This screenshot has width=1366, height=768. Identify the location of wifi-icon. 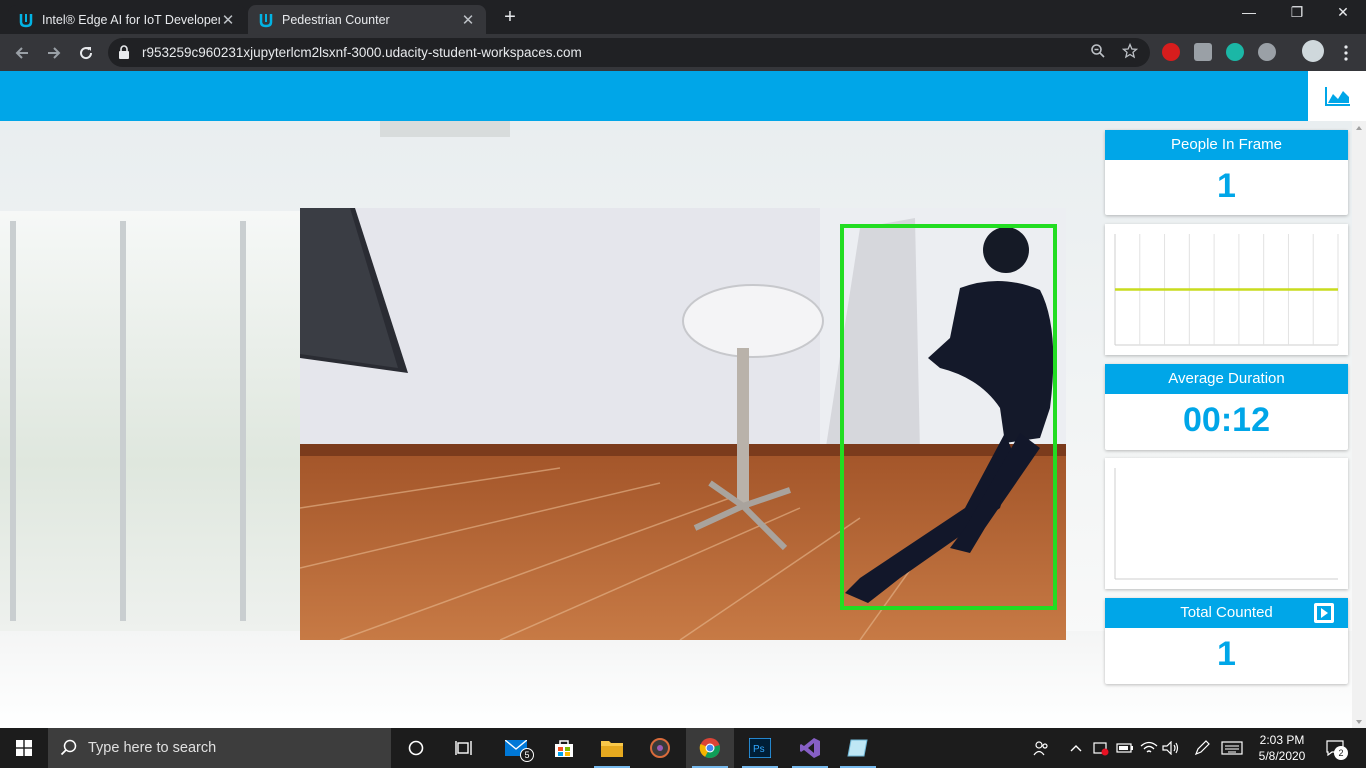
(1149, 747).